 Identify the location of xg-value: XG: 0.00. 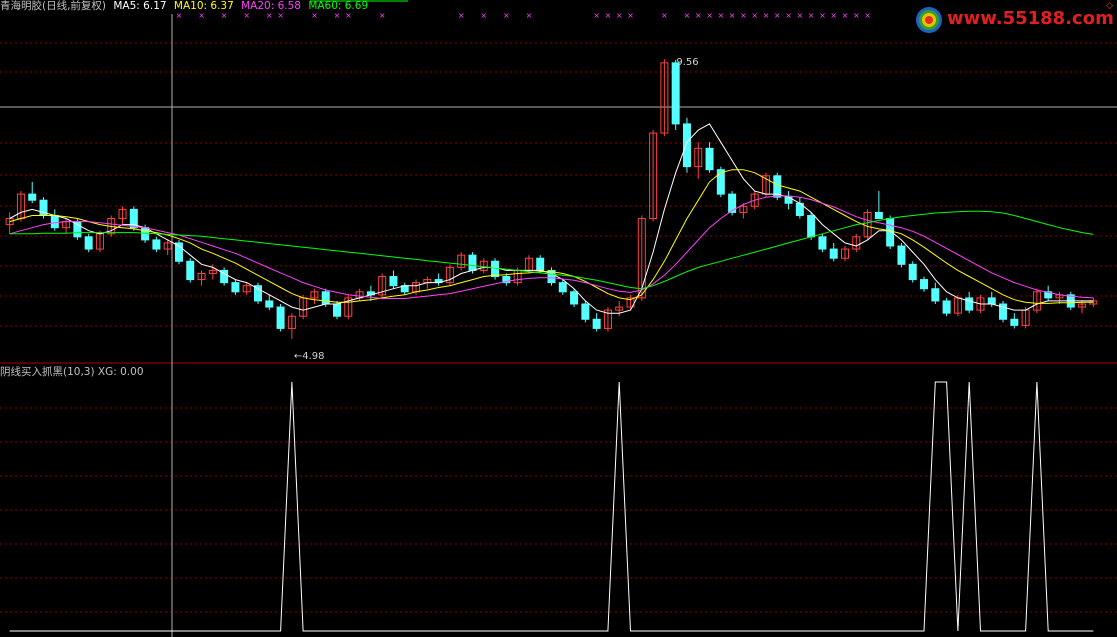
(120, 372).